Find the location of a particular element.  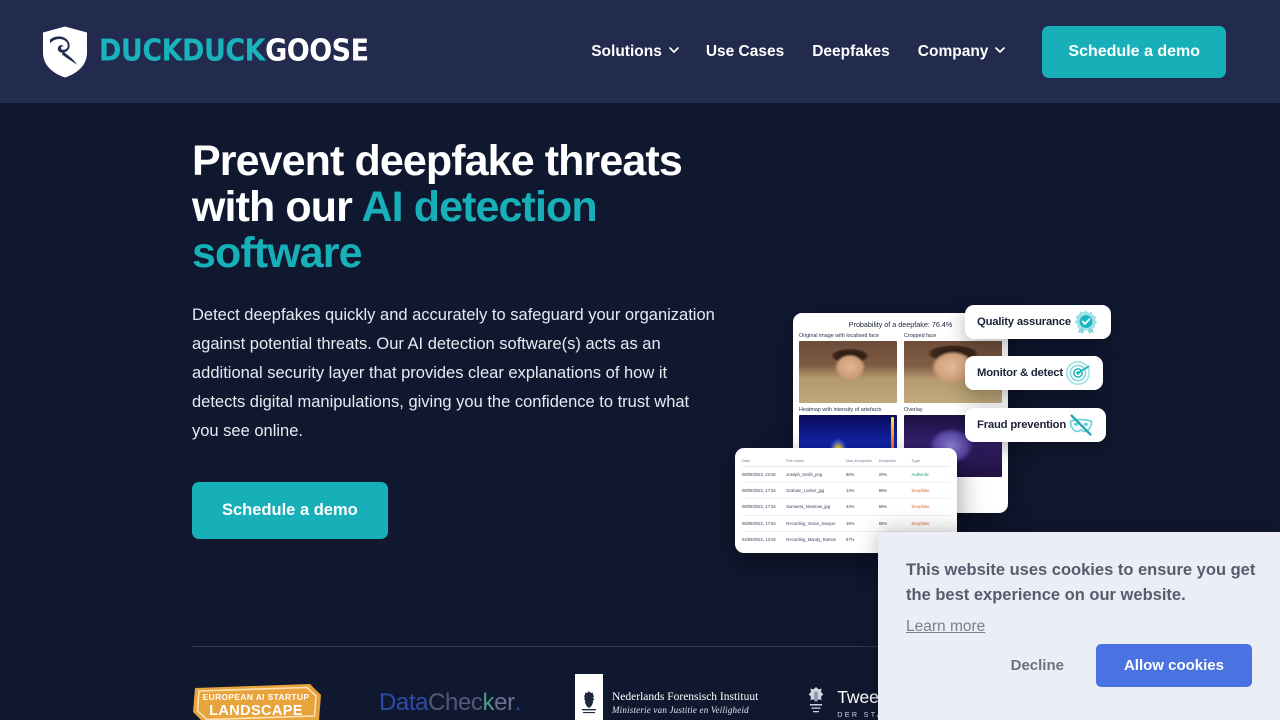

feature-badge-quality-assurance: Quality assurance is located at coordinates (1038, 322).